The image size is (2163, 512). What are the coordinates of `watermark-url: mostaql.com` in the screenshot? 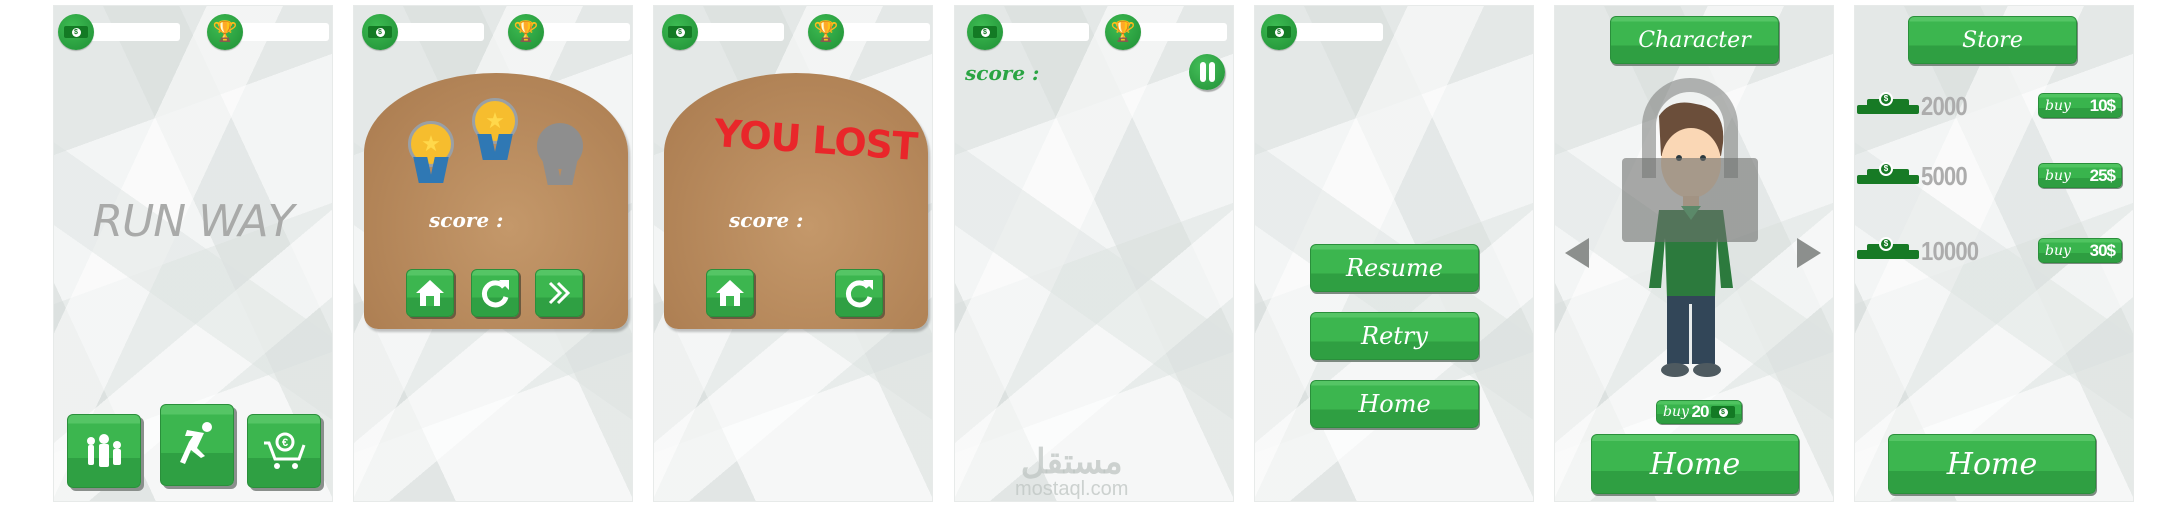 It's located at (1072, 489).